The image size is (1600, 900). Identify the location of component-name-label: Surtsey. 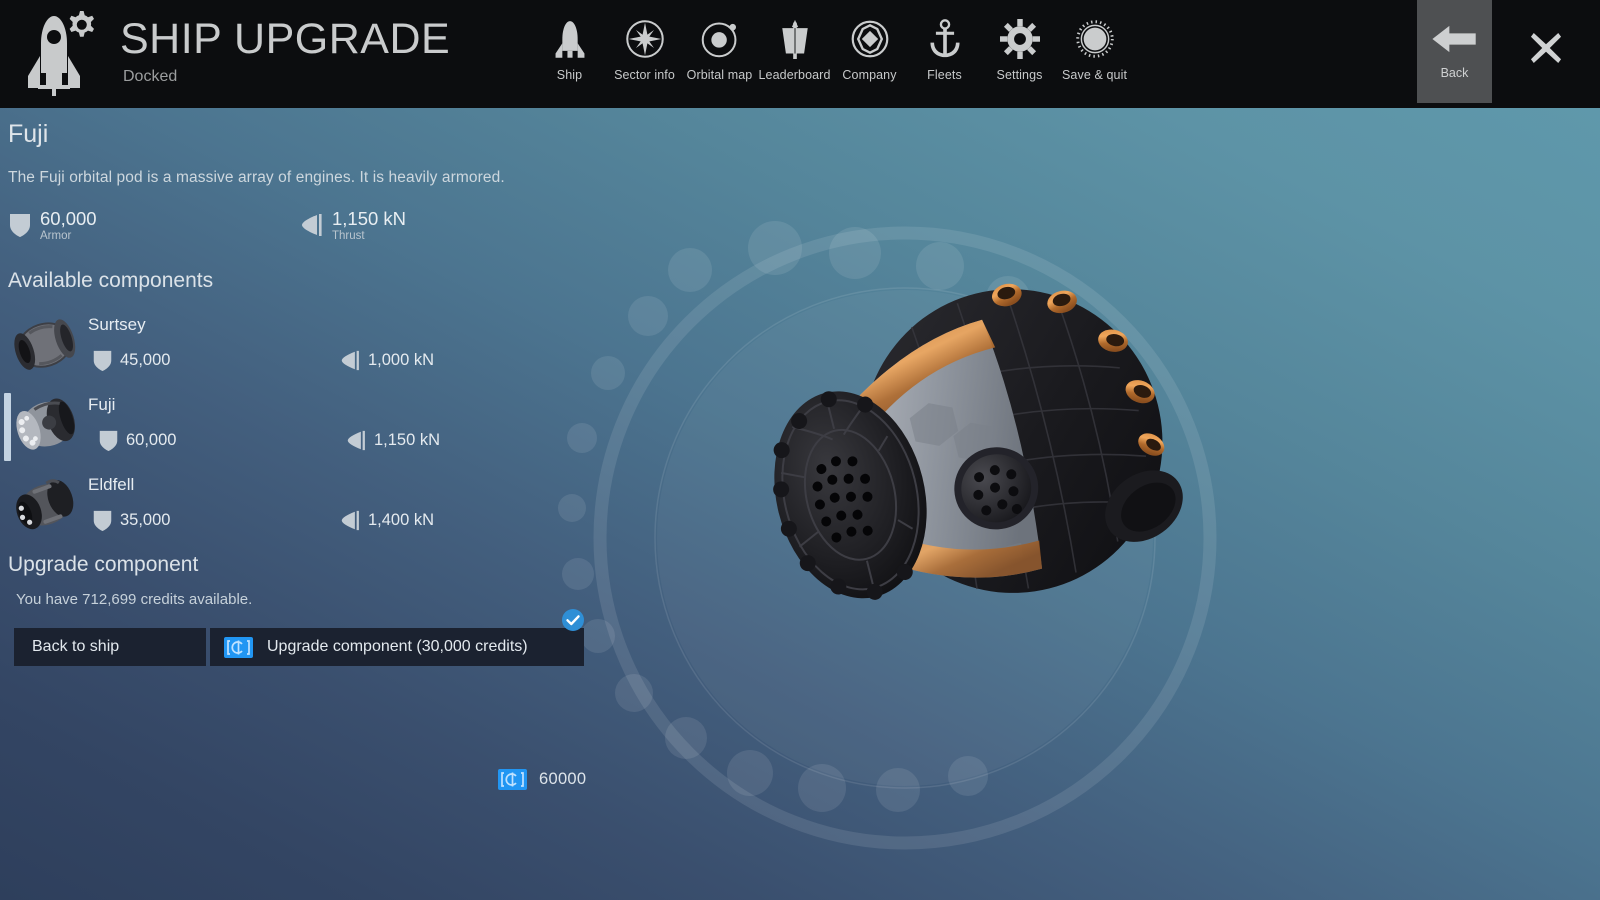
(117, 324).